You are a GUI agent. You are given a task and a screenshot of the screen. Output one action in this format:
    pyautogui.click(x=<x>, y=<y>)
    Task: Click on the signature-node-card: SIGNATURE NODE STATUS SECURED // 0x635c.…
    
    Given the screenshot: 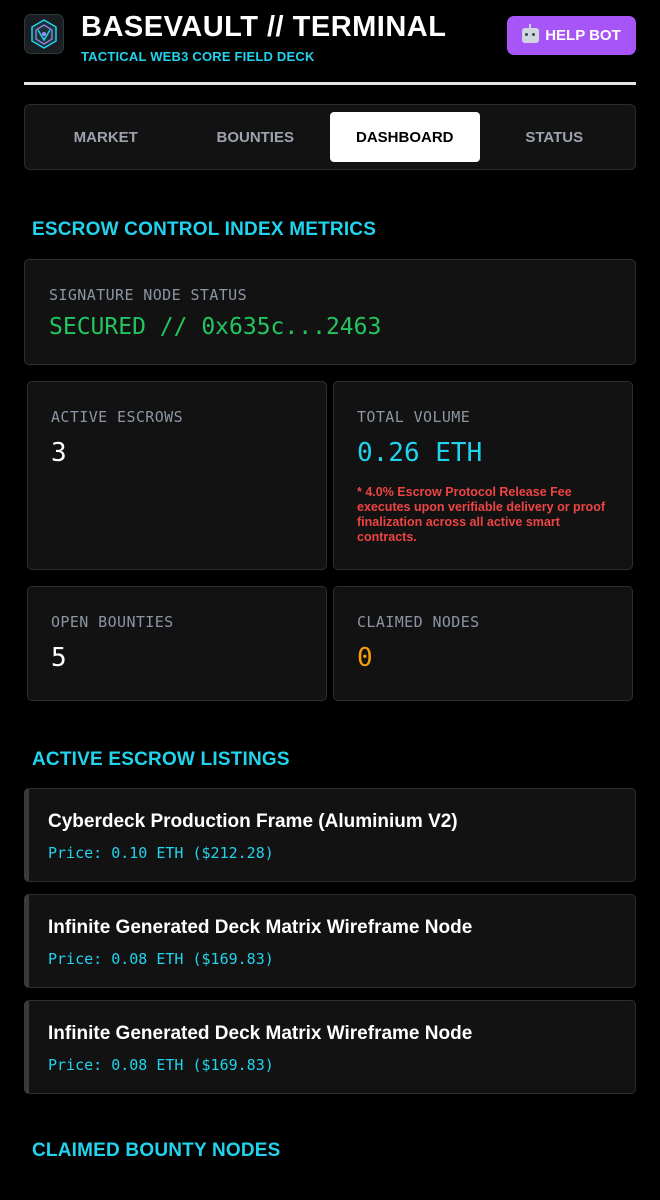 What is the action you would take?
    pyautogui.click(x=330, y=312)
    